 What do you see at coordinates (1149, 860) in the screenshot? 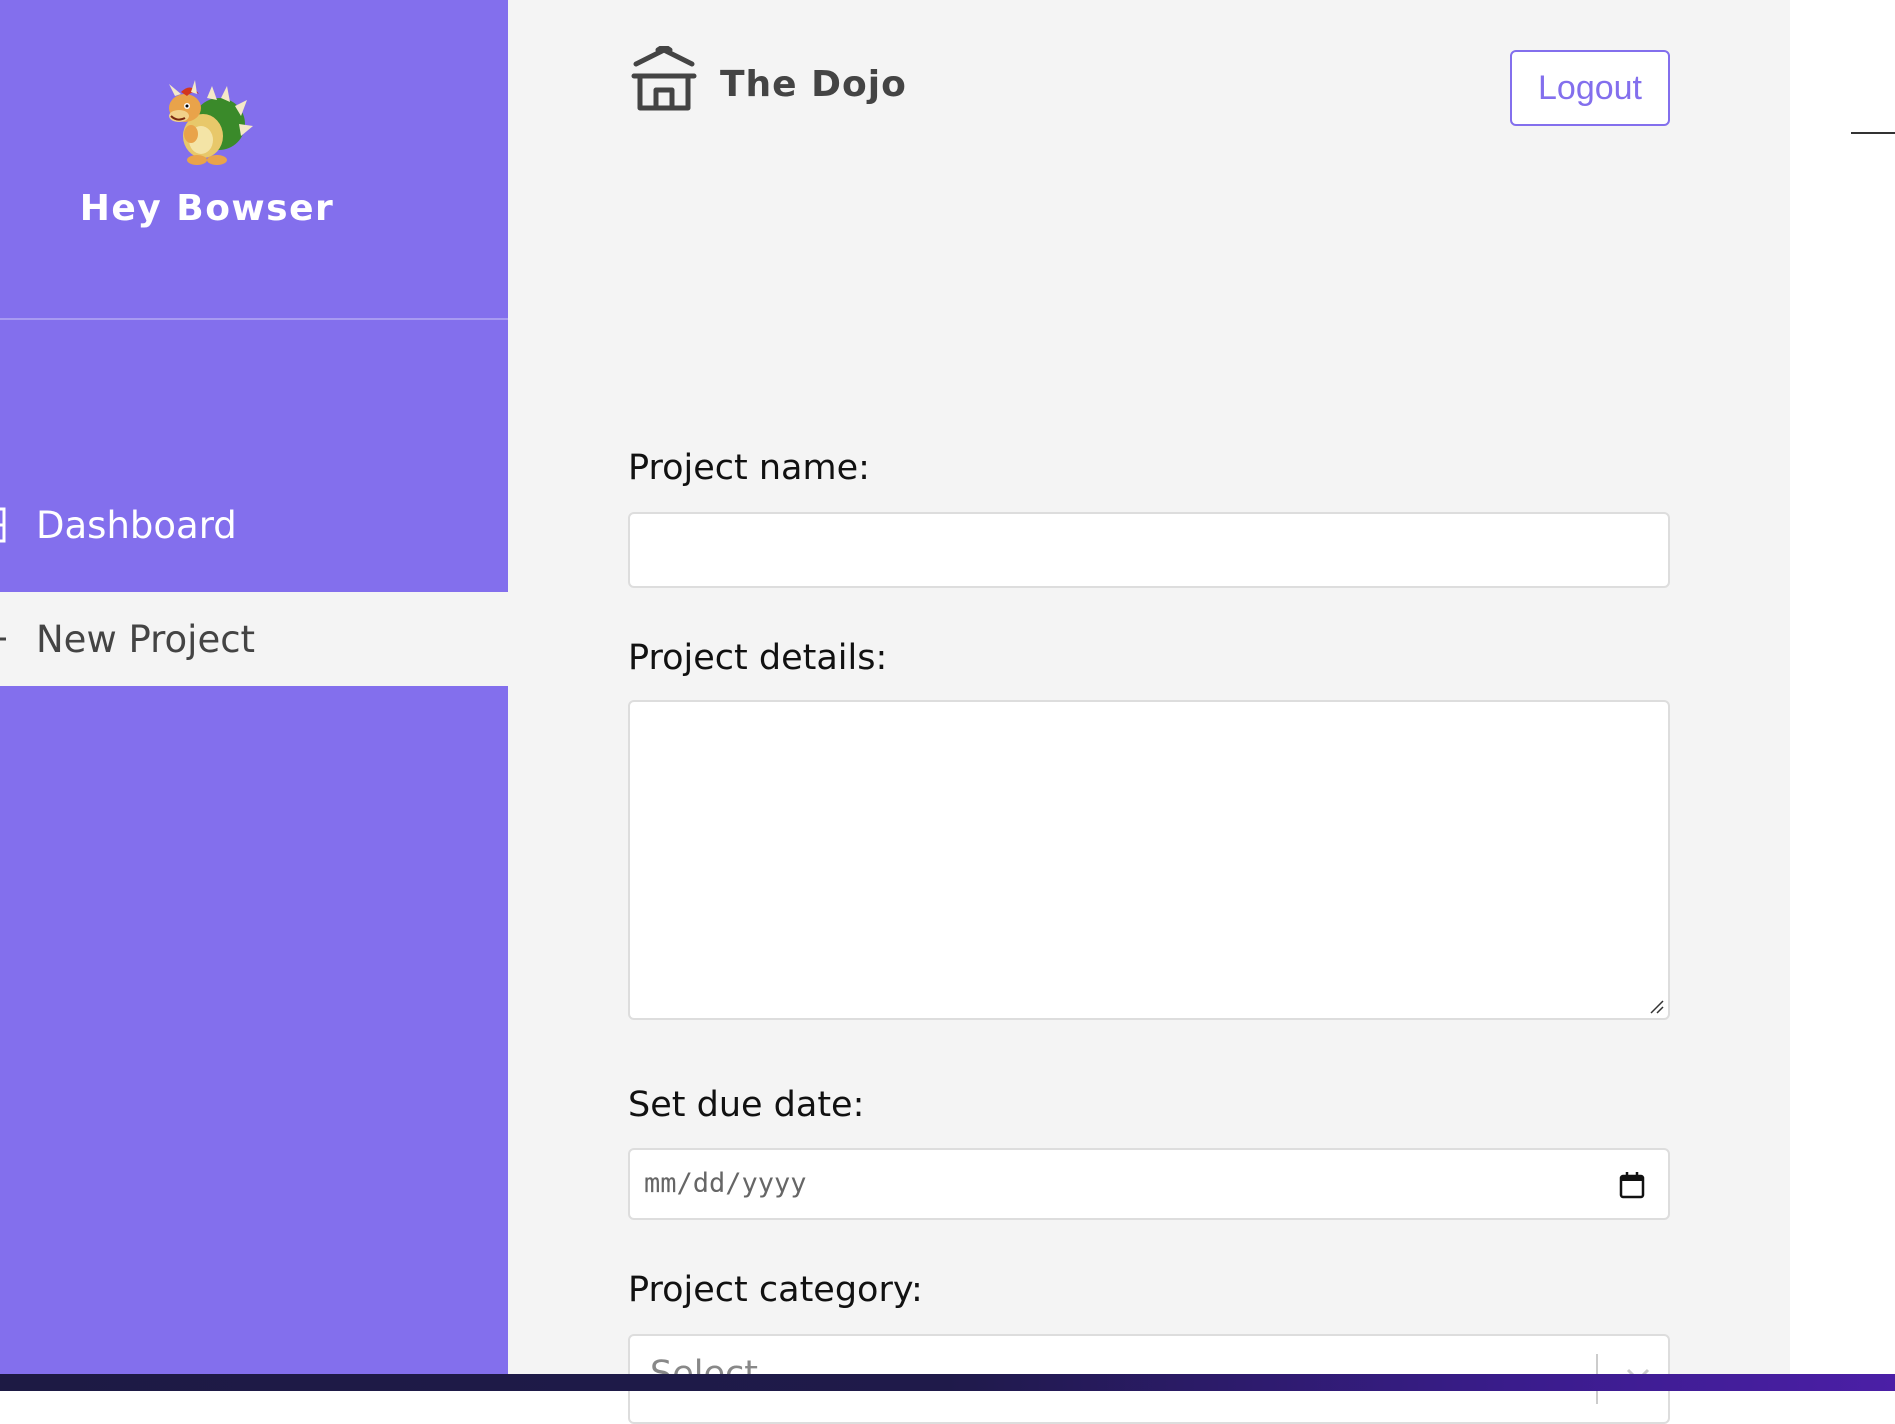
I see `project-details-textarea` at bounding box center [1149, 860].